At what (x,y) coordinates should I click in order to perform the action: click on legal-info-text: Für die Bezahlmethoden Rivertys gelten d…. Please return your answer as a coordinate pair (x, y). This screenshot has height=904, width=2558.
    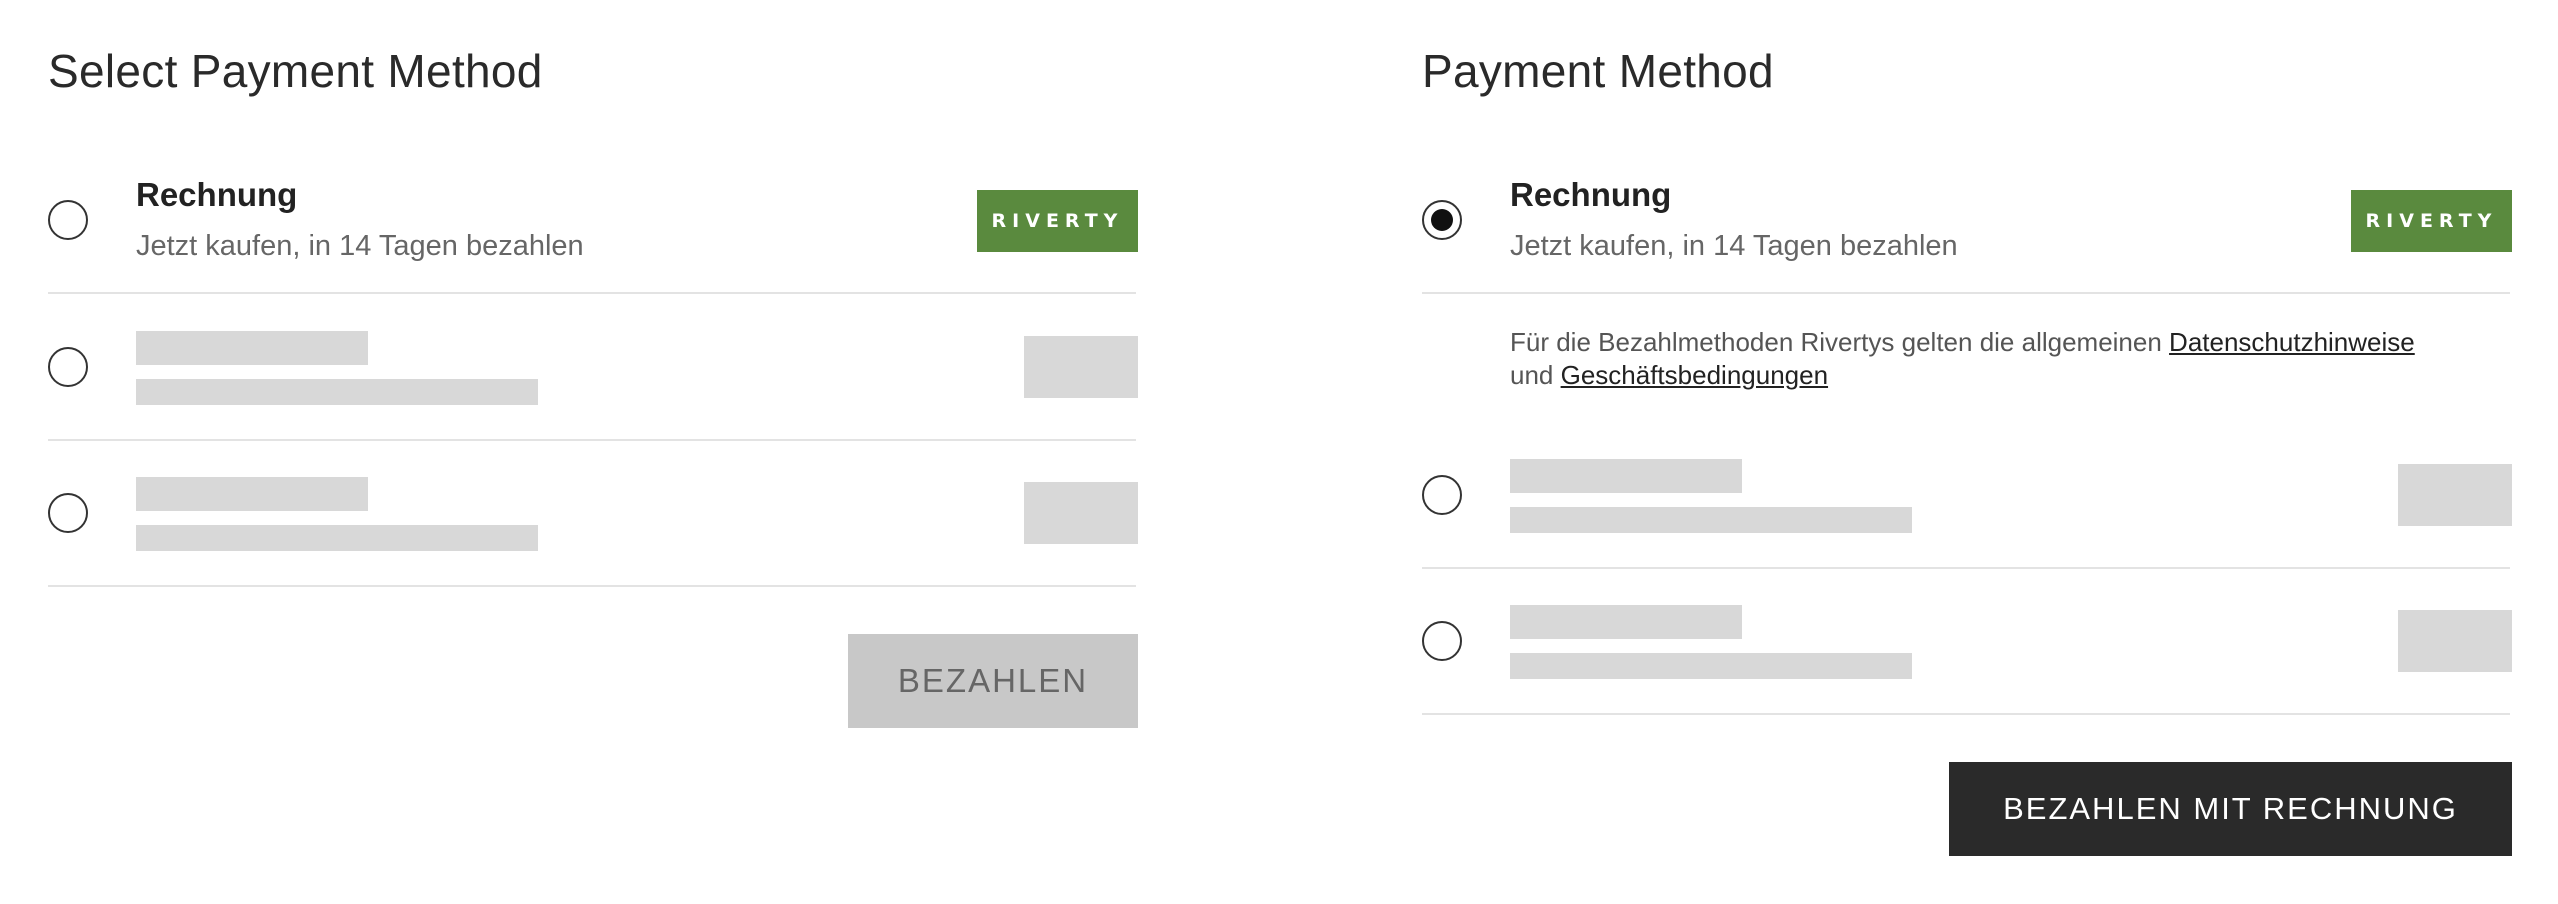
    Looking at the image, I should click on (2010, 359).